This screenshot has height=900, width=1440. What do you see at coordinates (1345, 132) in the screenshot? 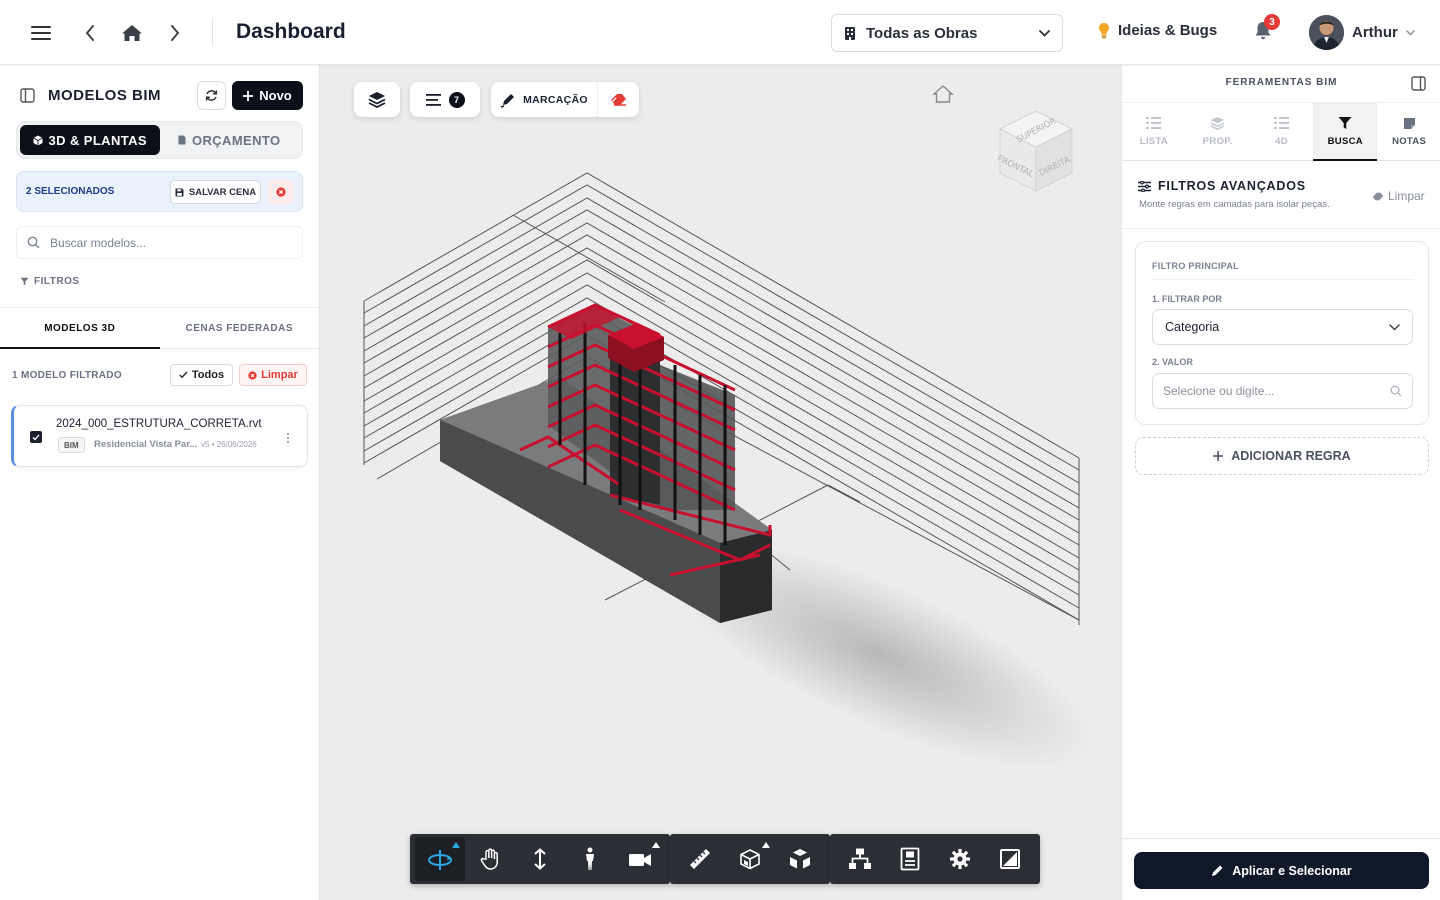
I see `tab-busca: BUSCA` at bounding box center [1345, 132].